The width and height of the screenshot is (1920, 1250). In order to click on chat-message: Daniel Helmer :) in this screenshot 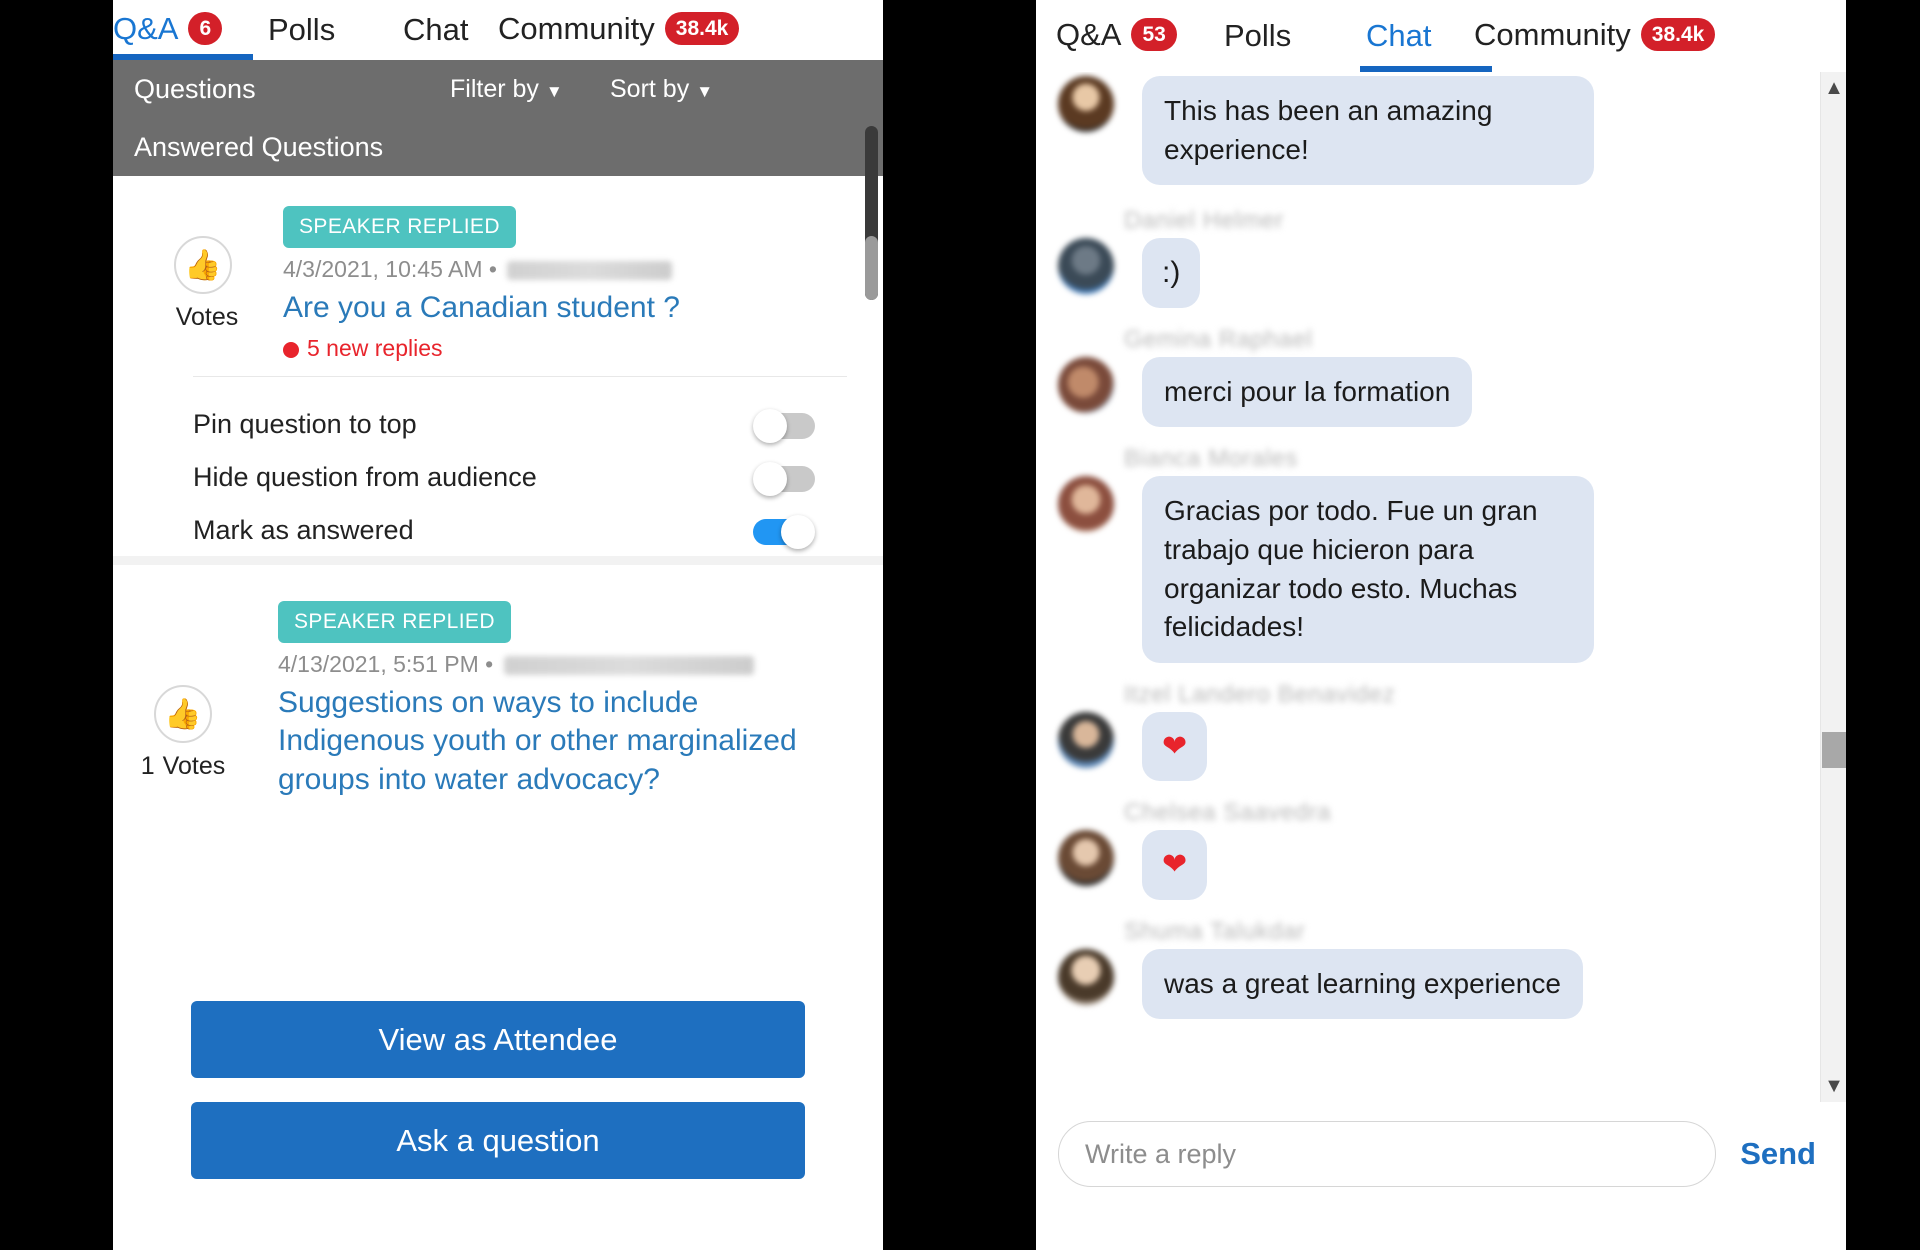, I will do `click(1441, 257)`.